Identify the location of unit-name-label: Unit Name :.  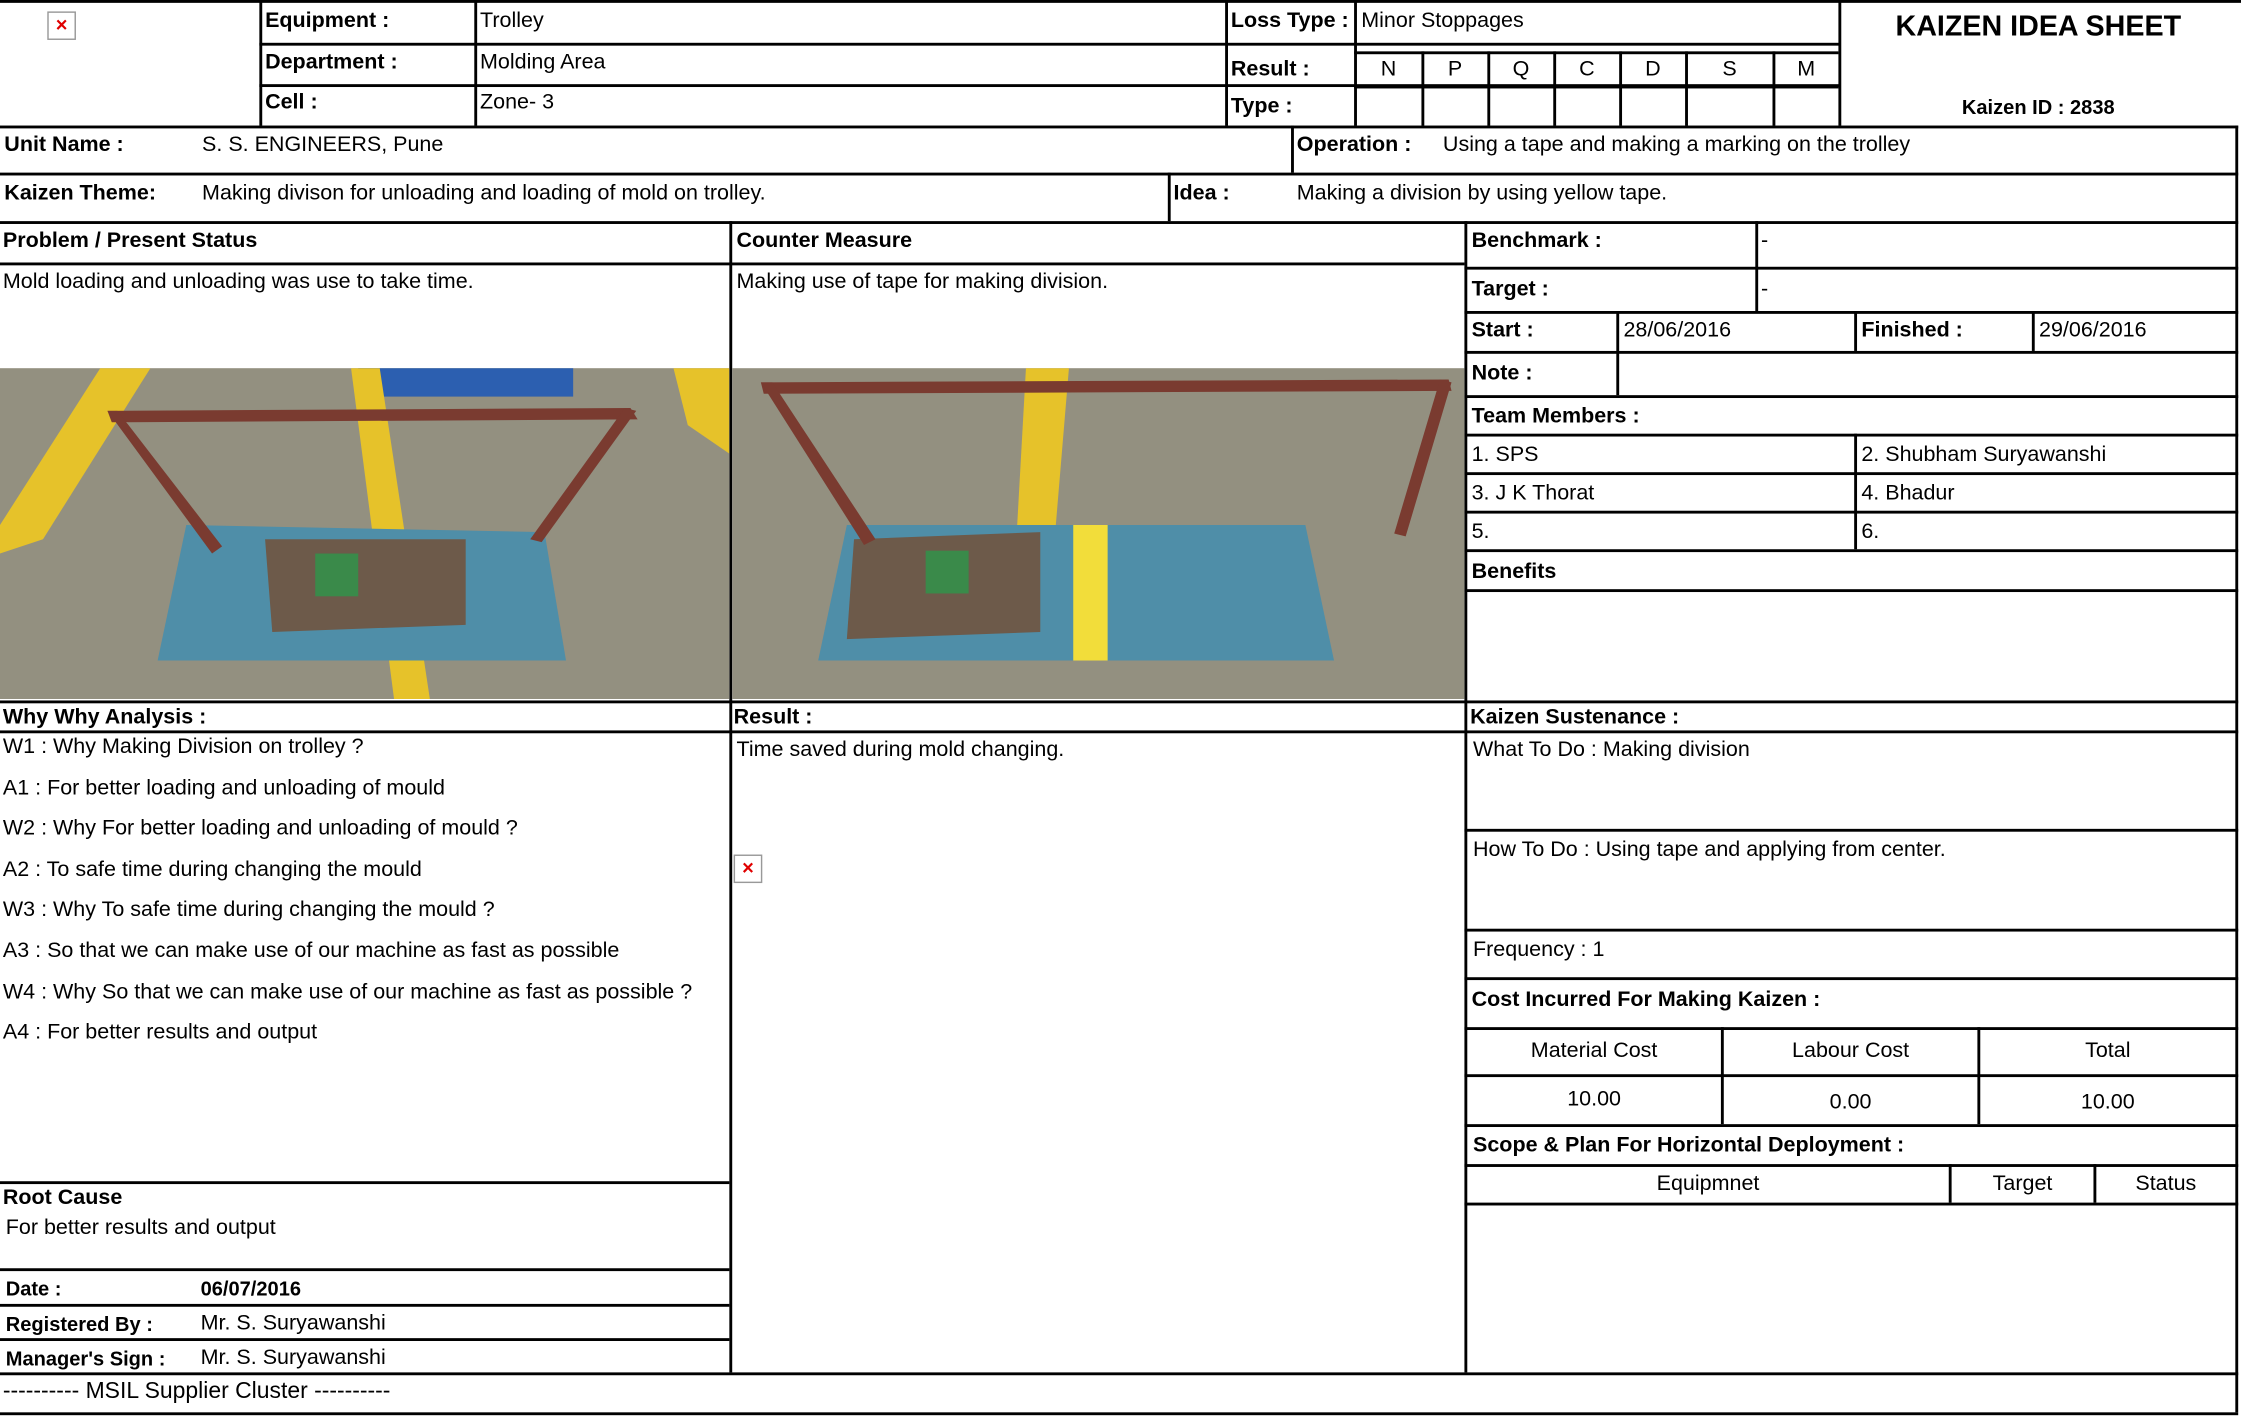
(64, 144).